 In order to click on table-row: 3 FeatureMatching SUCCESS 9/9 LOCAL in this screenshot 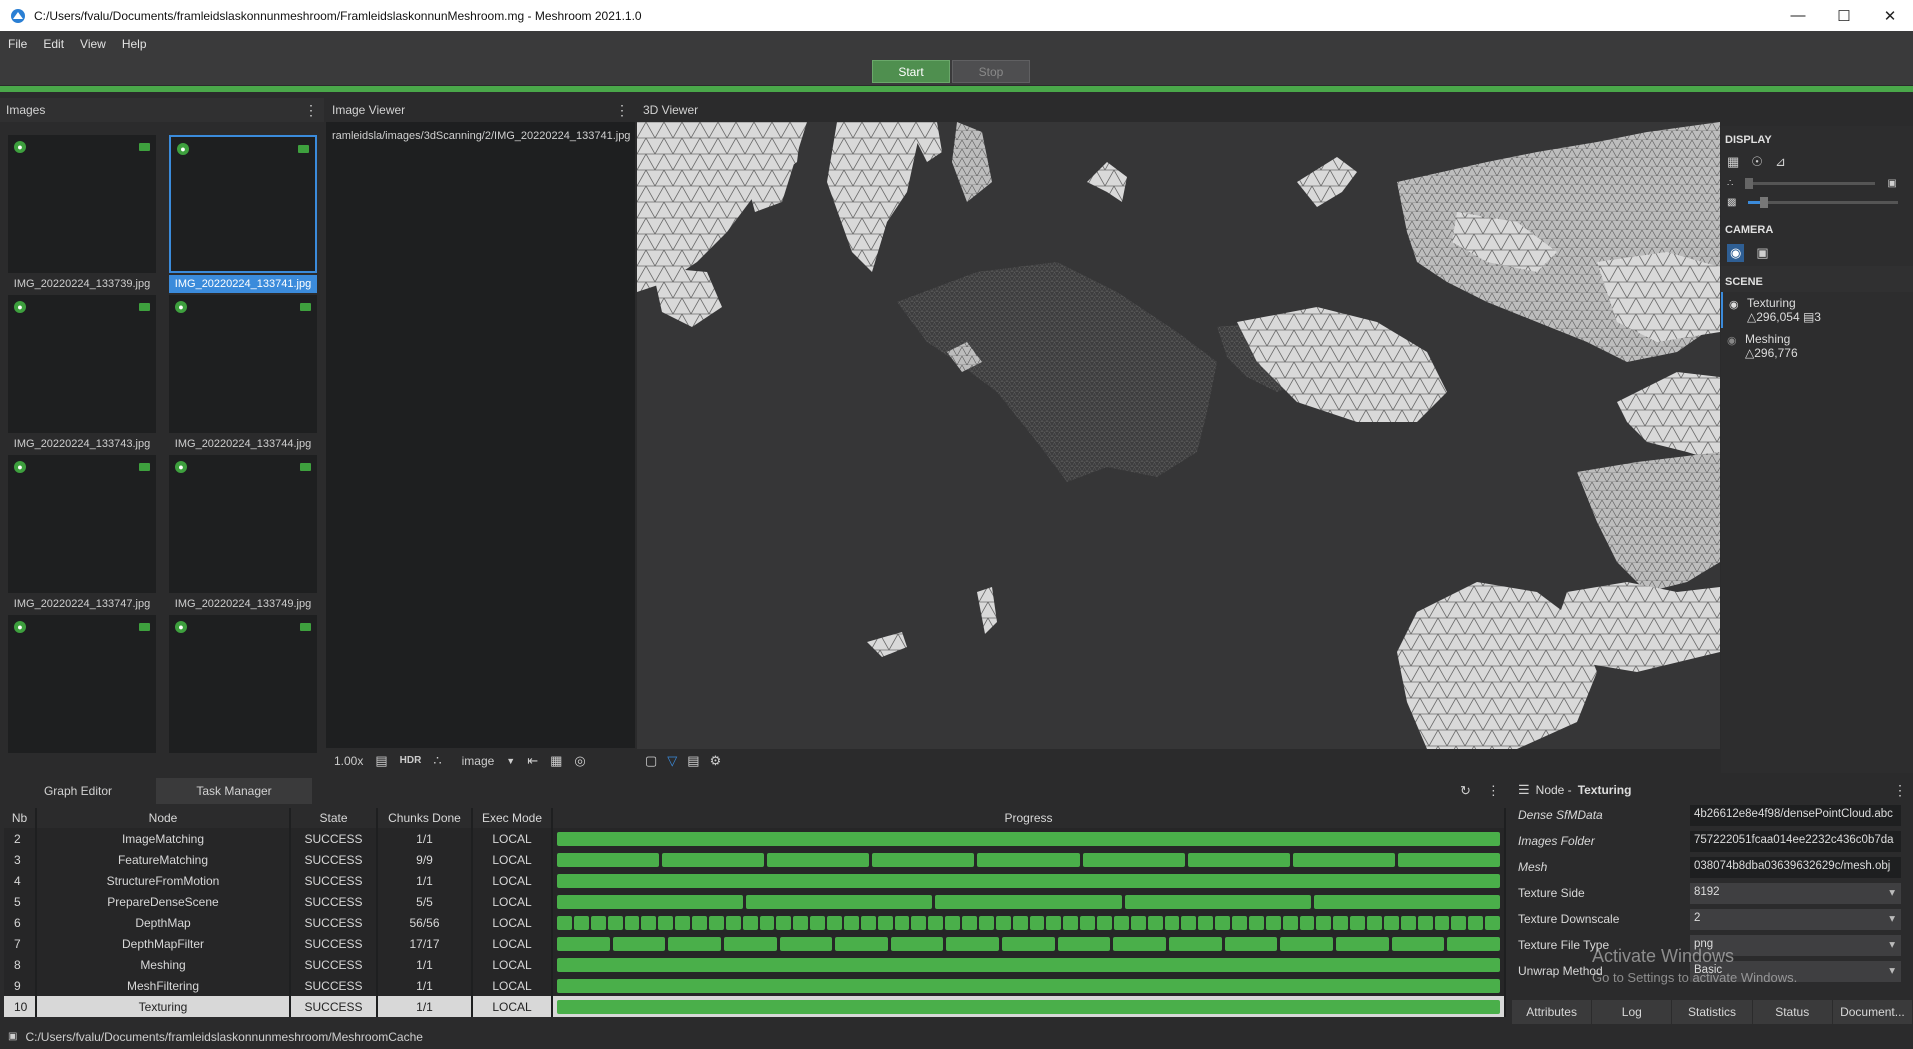, I will do `click(755, 859)`.